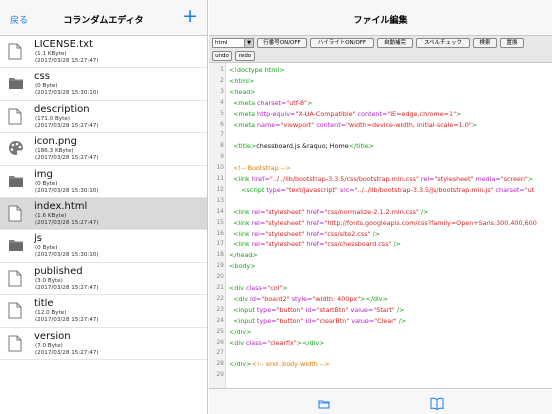 The width and height of the screenshot is (552, 414). What do you see at coordinates (371, 211) in the screenshot?
I see `code-token: "css/normalize-2.1.2.min.css"` at bounding box center [371, 211].